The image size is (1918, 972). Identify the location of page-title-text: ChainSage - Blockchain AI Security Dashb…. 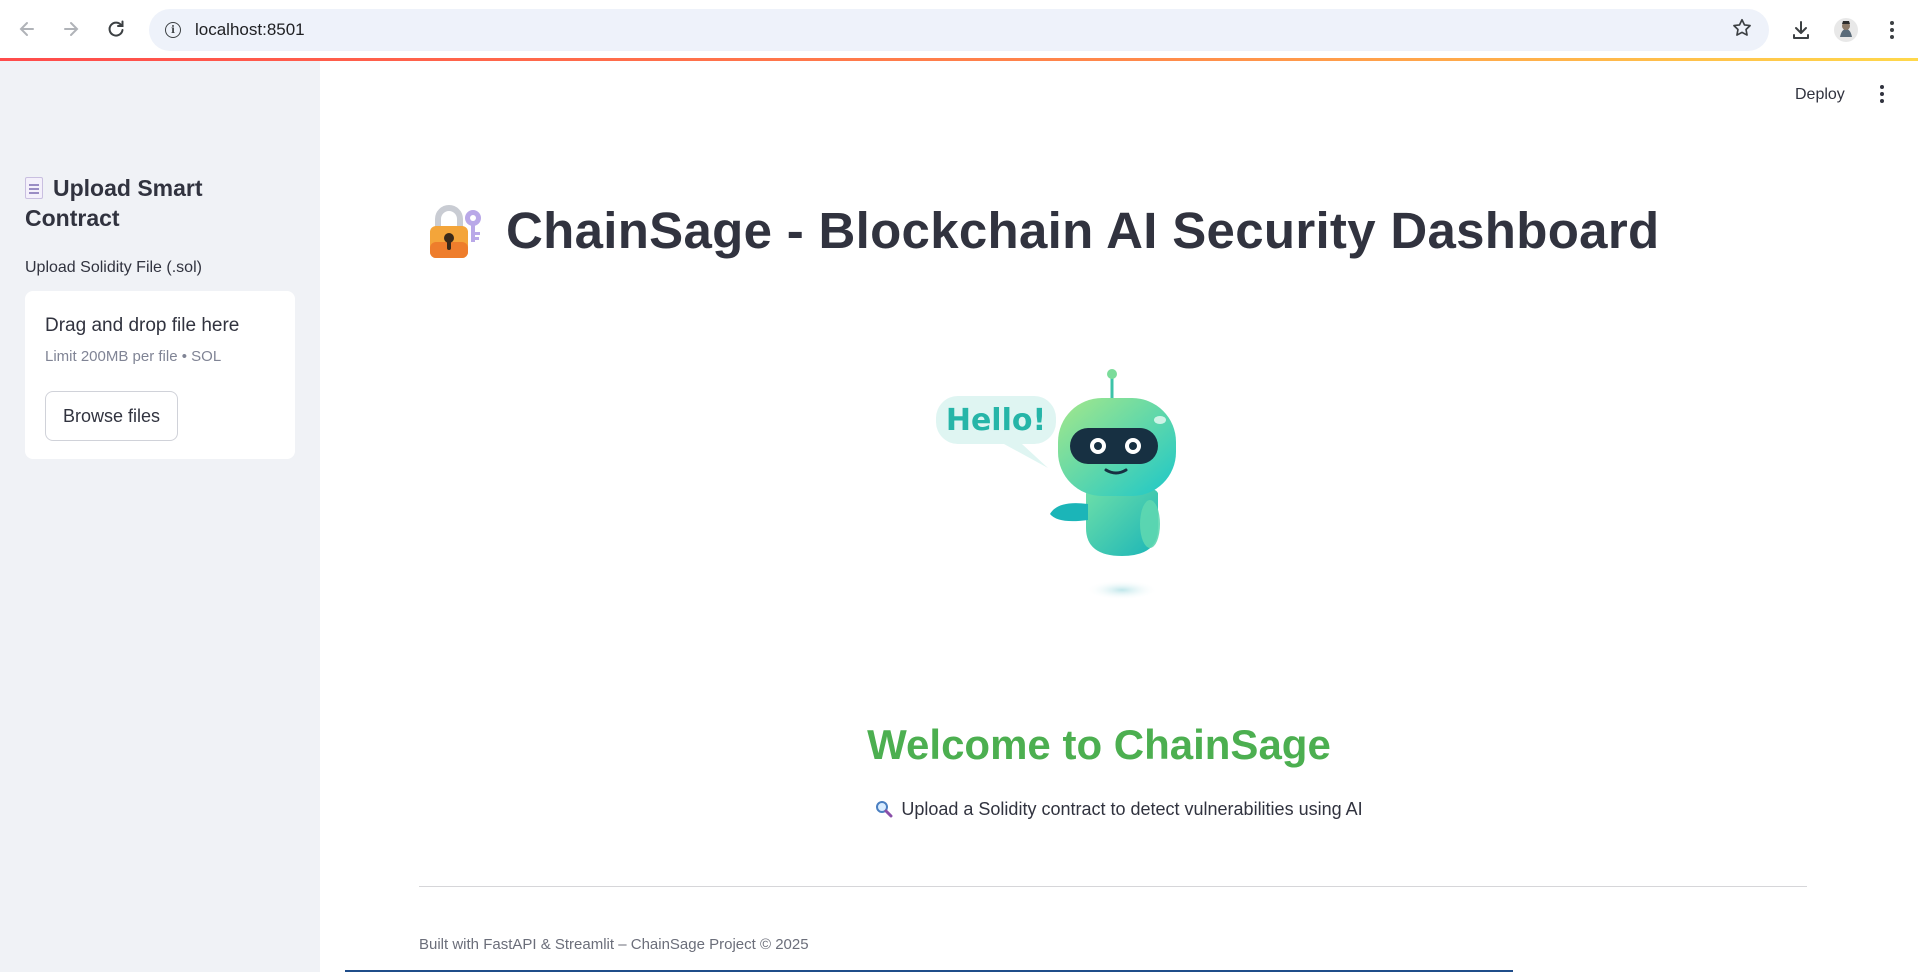
(1083, 230).